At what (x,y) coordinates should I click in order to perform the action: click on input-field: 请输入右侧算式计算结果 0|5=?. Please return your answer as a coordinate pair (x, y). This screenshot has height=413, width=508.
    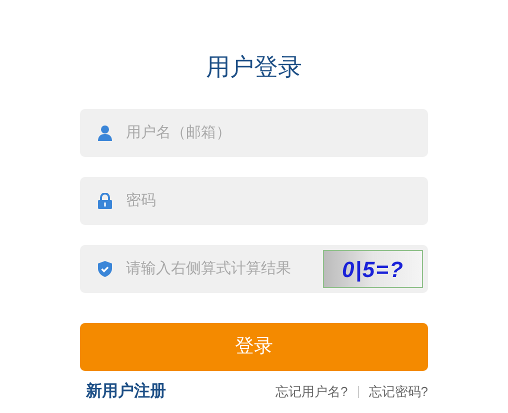
    Looking at the image, I should click on (254, 269).